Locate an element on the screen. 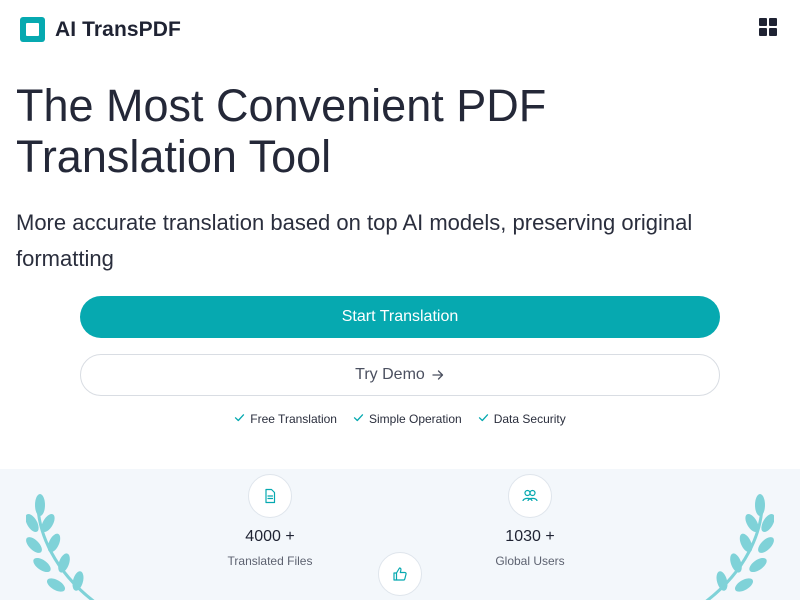 This screenshot has width=800, height=600. feature-label: Data Security is located at coordinates (529, 419).